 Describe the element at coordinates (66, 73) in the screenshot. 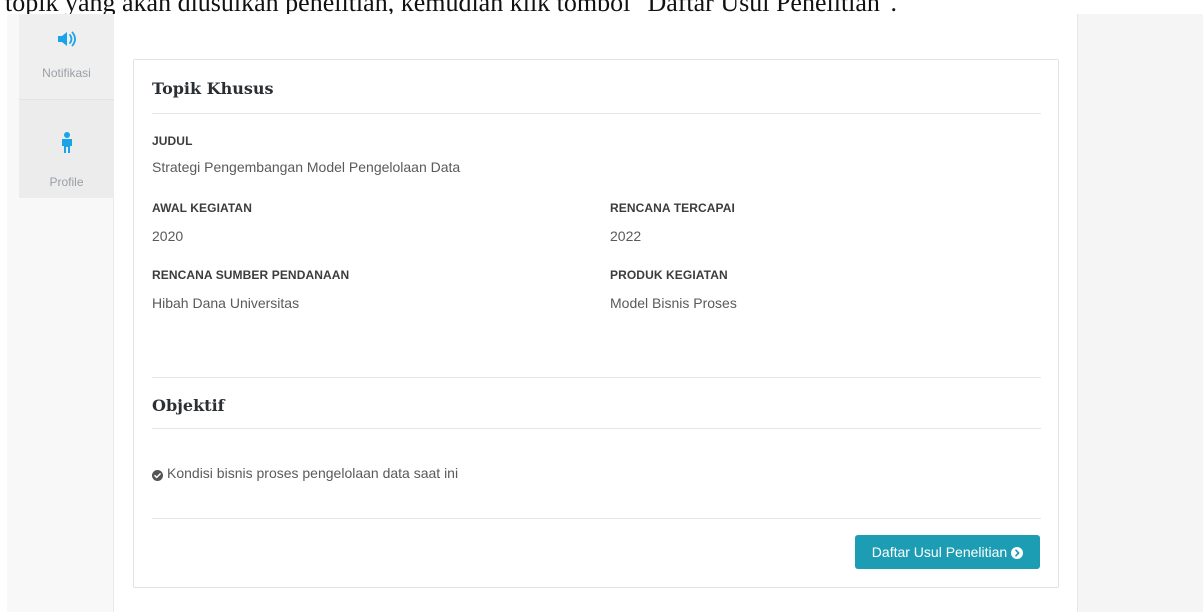

I see `sidebar-item-label: Notifikasi` at that location.